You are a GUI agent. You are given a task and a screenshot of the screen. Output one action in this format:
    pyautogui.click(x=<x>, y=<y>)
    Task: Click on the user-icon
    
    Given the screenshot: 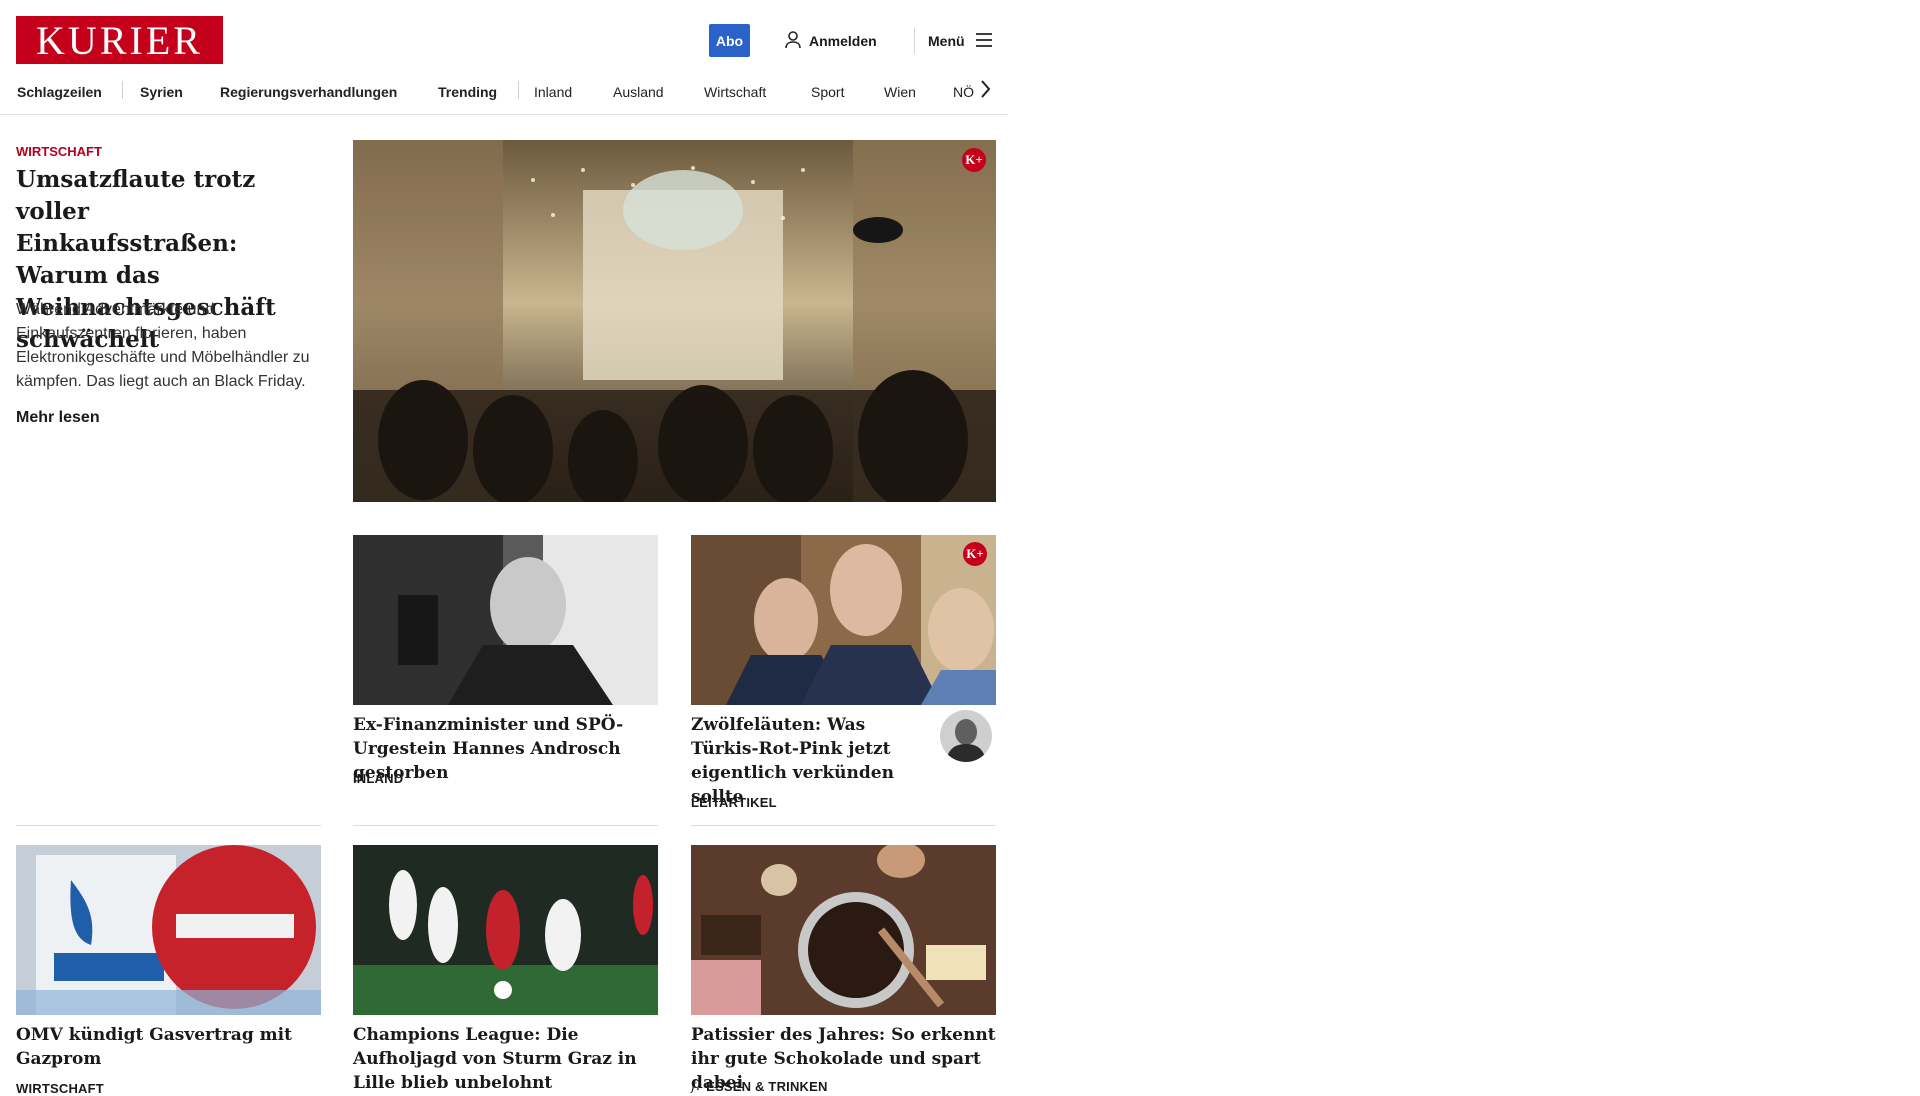 What is the action you would take?
    pyautogui.click(x=793, y=41)
    